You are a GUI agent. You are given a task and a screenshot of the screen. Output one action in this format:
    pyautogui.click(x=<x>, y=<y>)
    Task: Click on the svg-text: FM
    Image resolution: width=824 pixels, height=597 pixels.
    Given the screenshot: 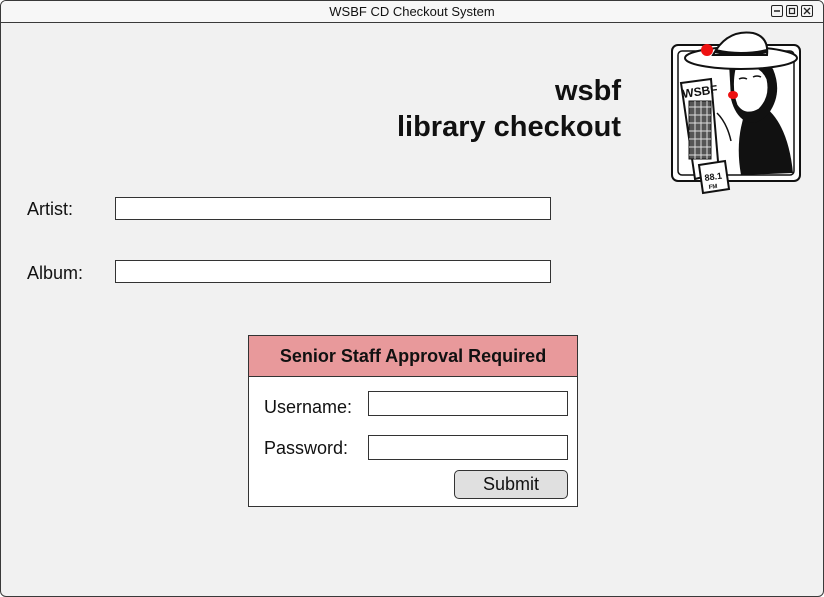 What is the action you would take?
    pyautogui.click(x=712, y=187)
    